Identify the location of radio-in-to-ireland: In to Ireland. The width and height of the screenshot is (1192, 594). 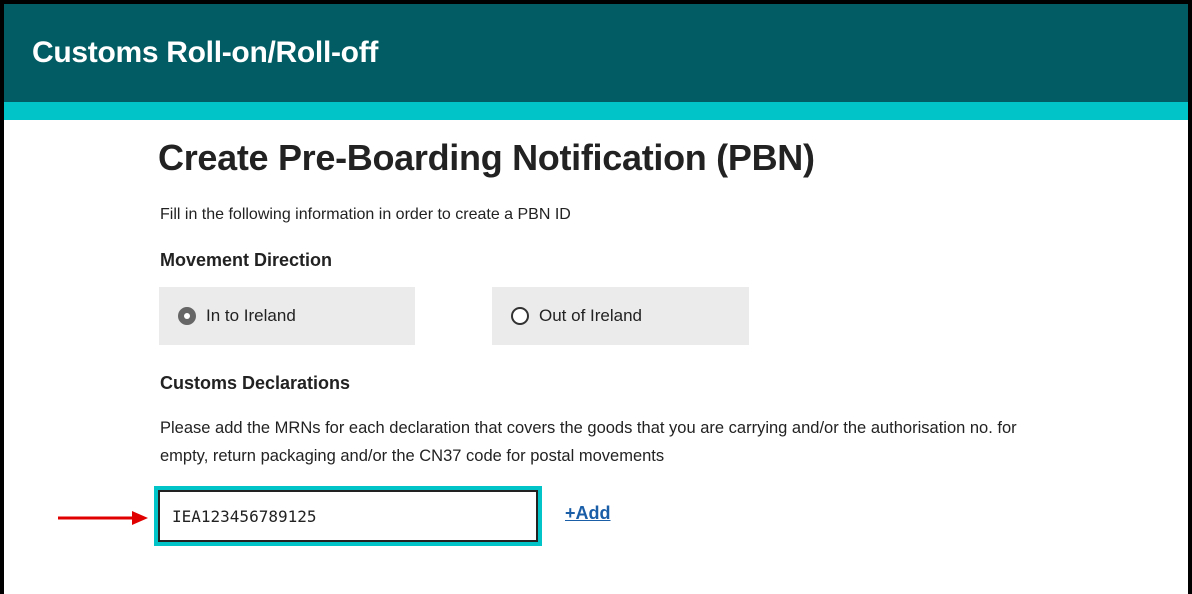
(287, 316).